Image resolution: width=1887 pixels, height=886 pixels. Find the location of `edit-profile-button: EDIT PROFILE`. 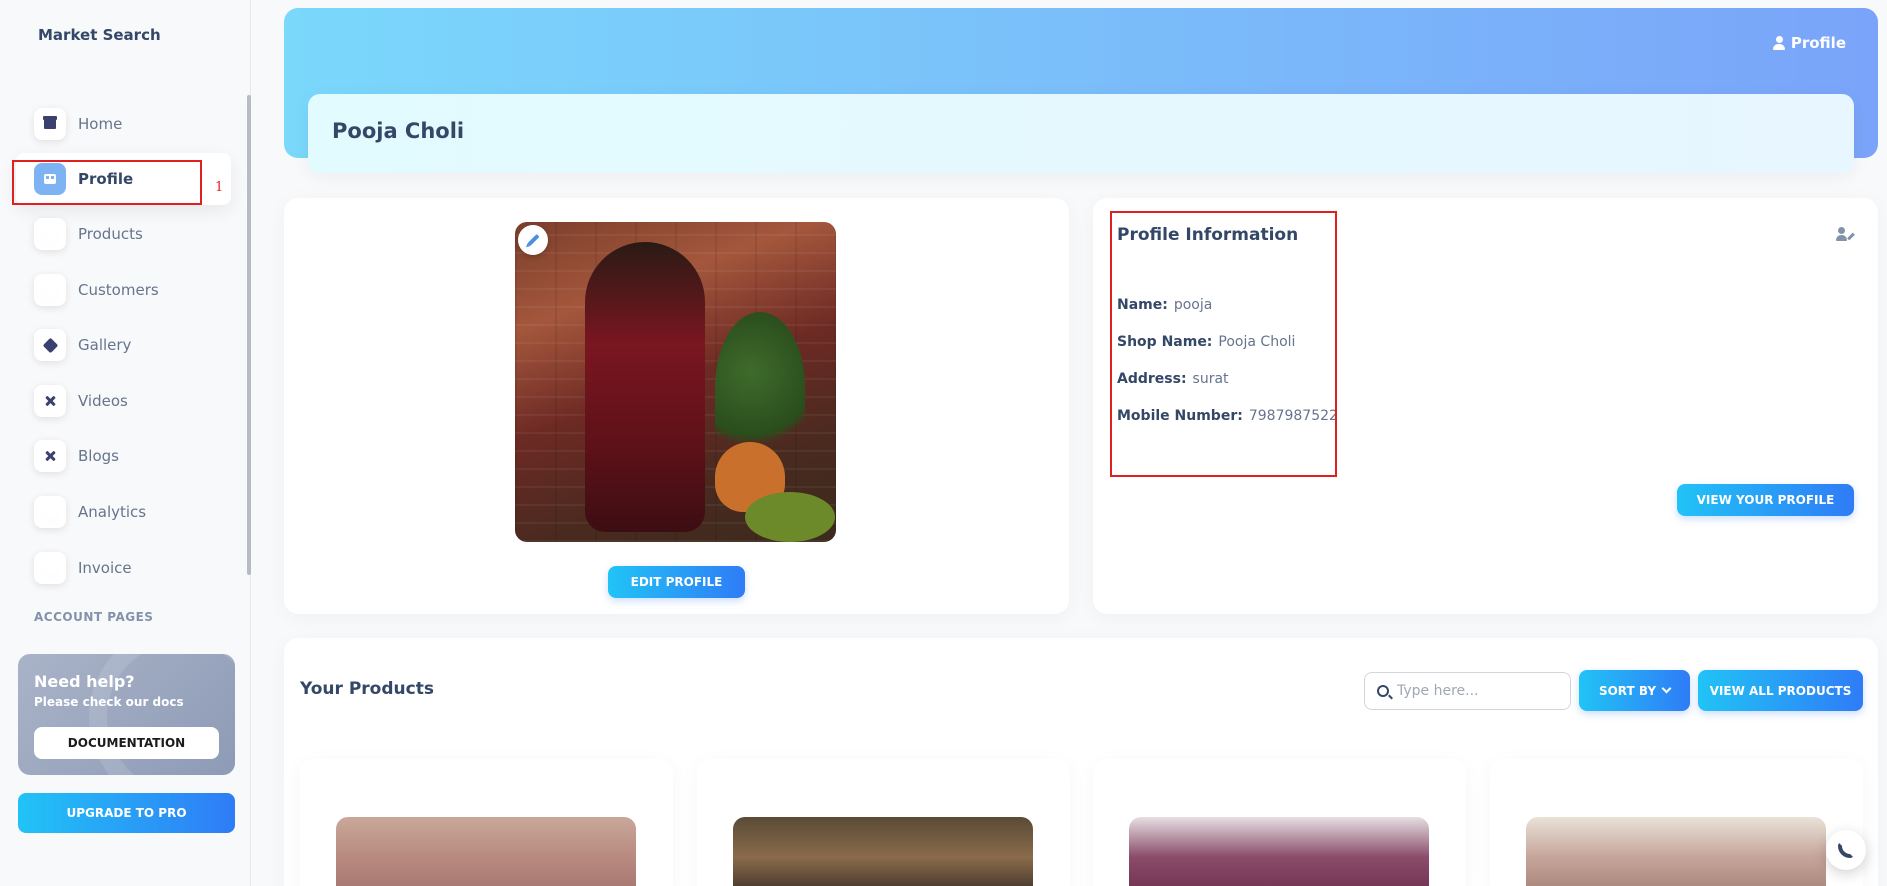

edit-profile-button: EDIT PROFILE is located at coordinates (676, 582).